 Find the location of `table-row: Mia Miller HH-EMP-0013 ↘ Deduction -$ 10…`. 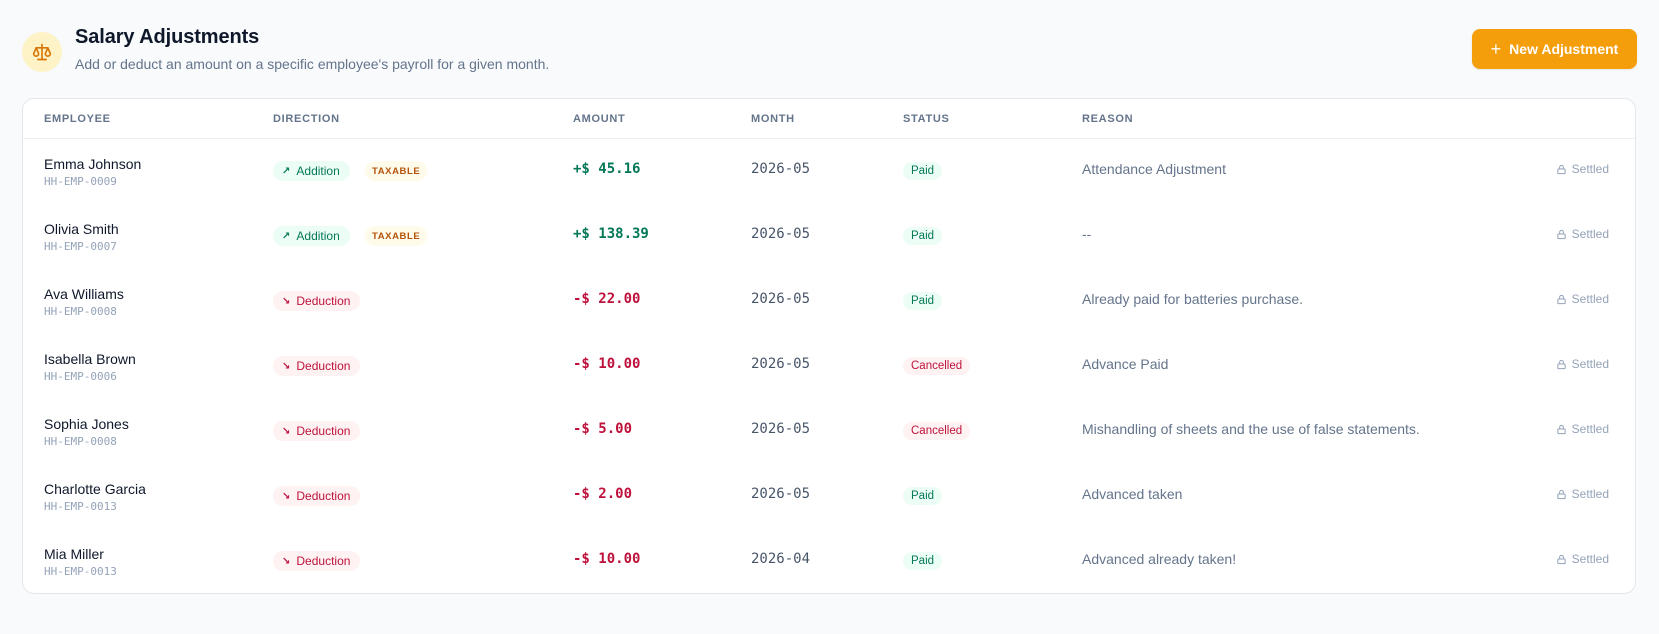

table-row: Mia Miller HH-EMP-0013 ↘ Deduction -$ 10… is located at coordinates (829, 561).